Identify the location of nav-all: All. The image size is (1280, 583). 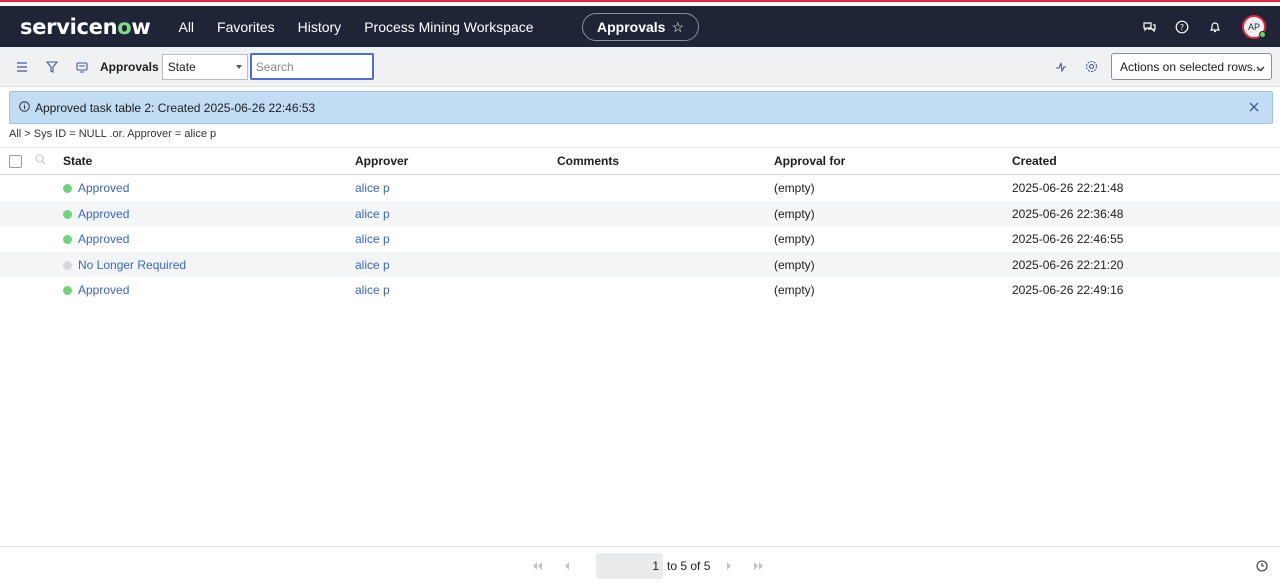
(186, 27).